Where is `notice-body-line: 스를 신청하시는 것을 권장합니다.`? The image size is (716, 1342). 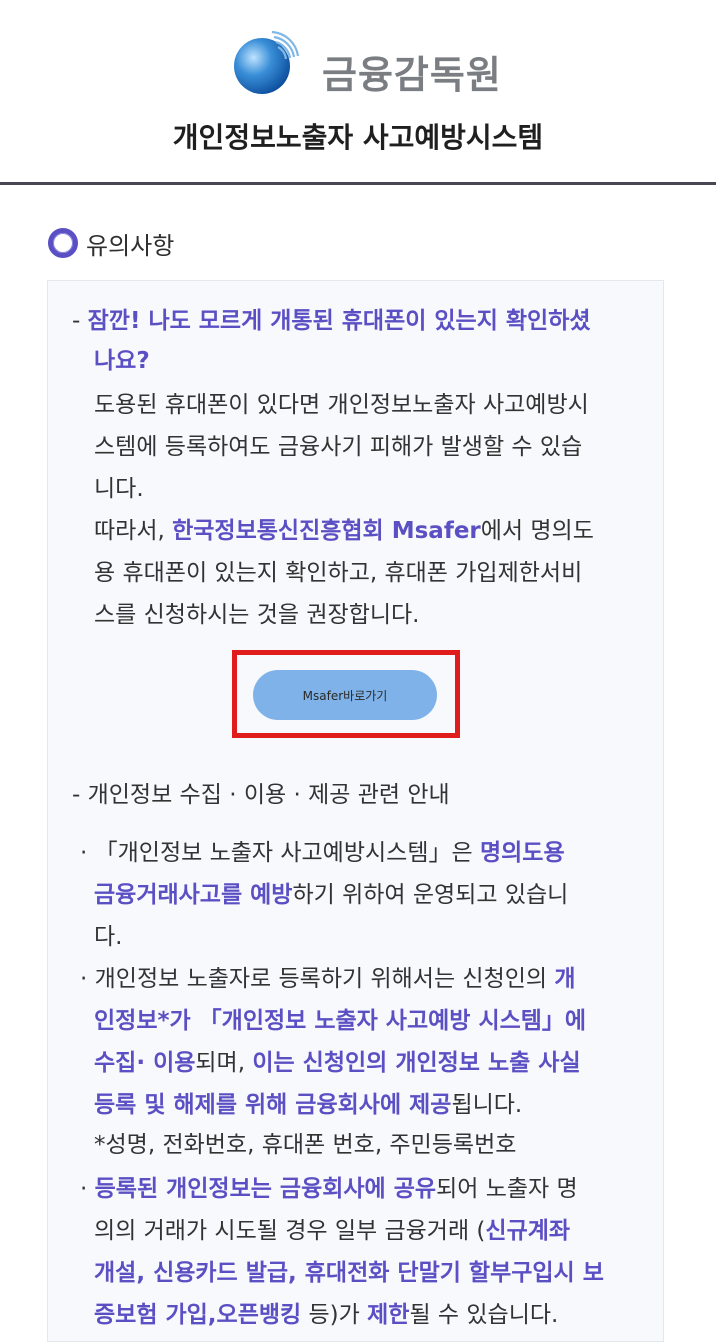
notice-body-line: 스를 신청하시는 것을 권장합니다. is located at coordinates (257, 615).